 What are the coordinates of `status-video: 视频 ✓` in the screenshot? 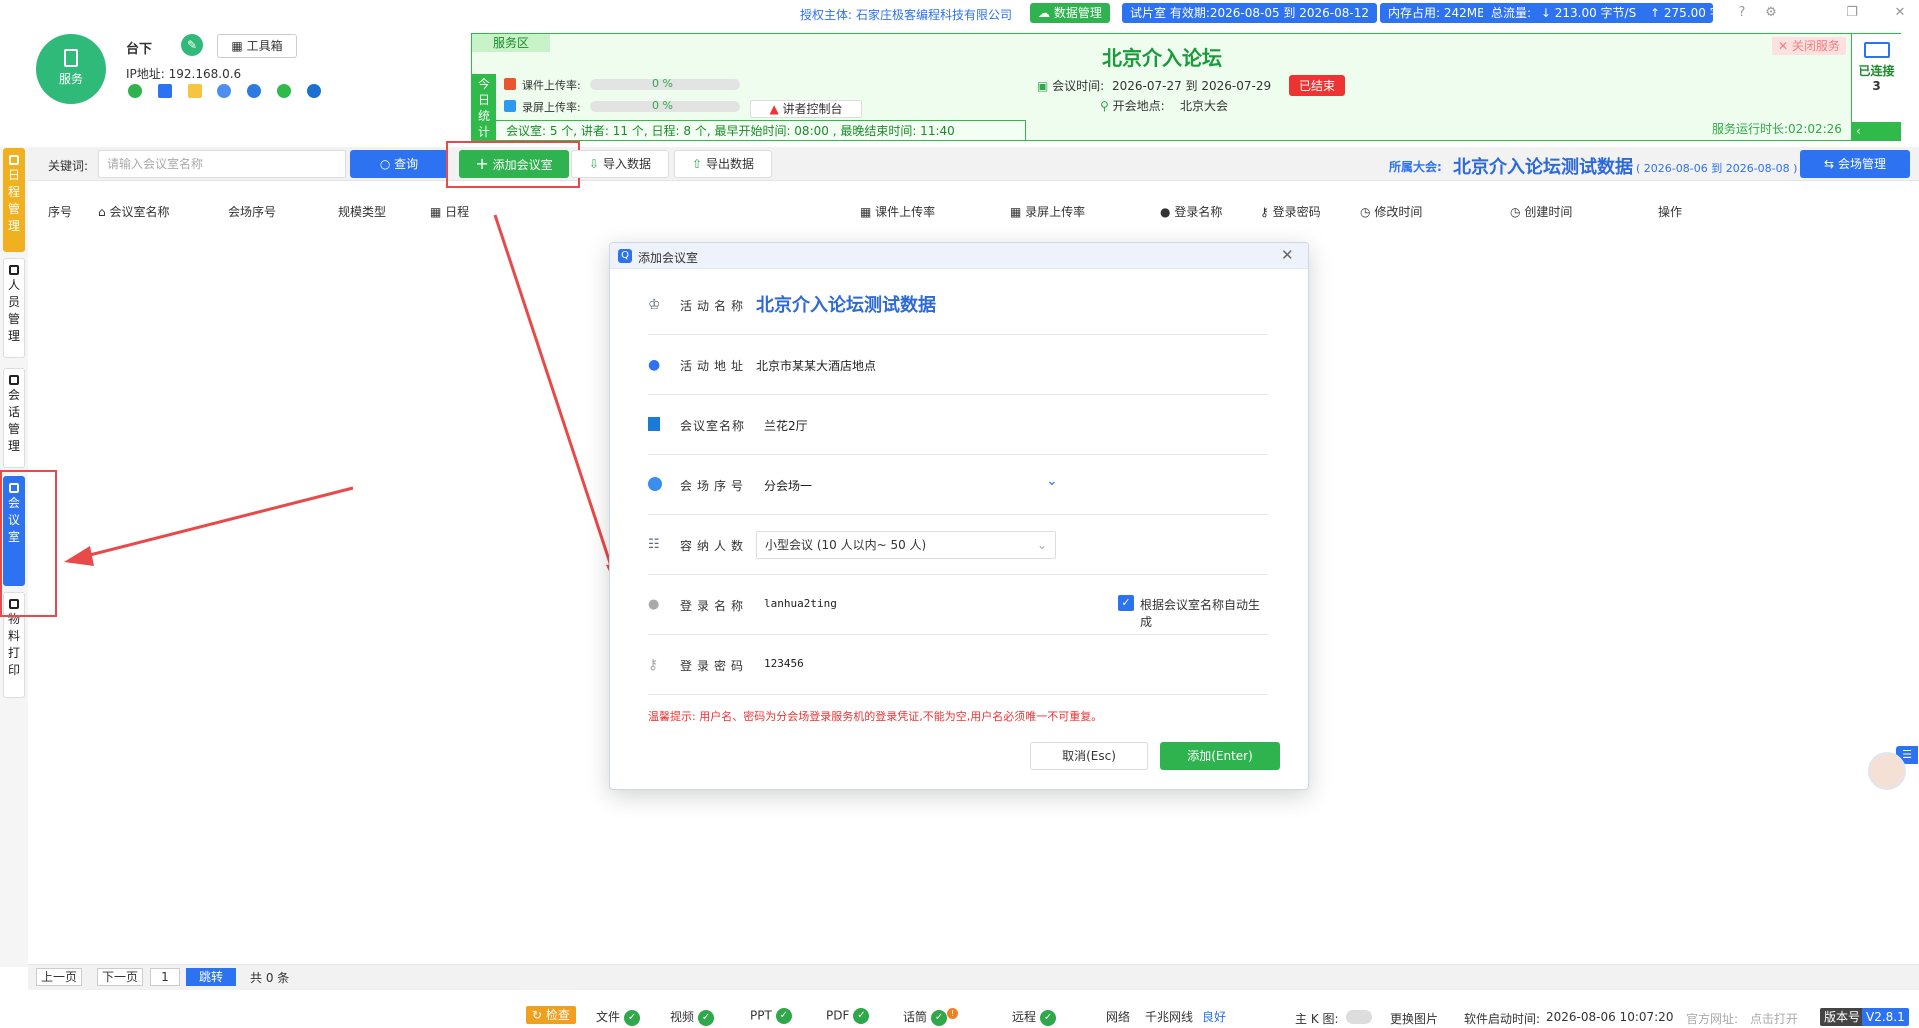 It's located at (692, 1017).